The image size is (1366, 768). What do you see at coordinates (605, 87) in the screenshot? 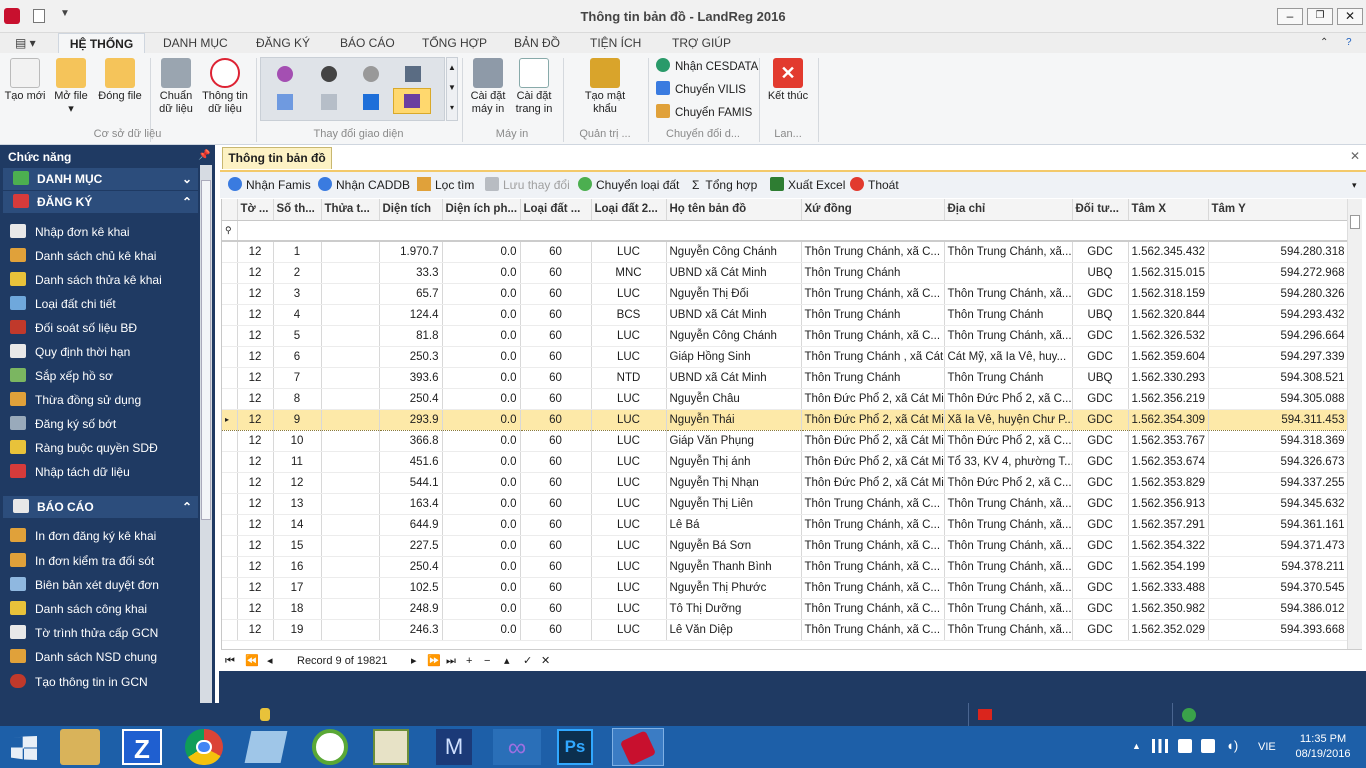
I see `create-password-button: Tạo mật khẩu` at bounding box center [605, 87].